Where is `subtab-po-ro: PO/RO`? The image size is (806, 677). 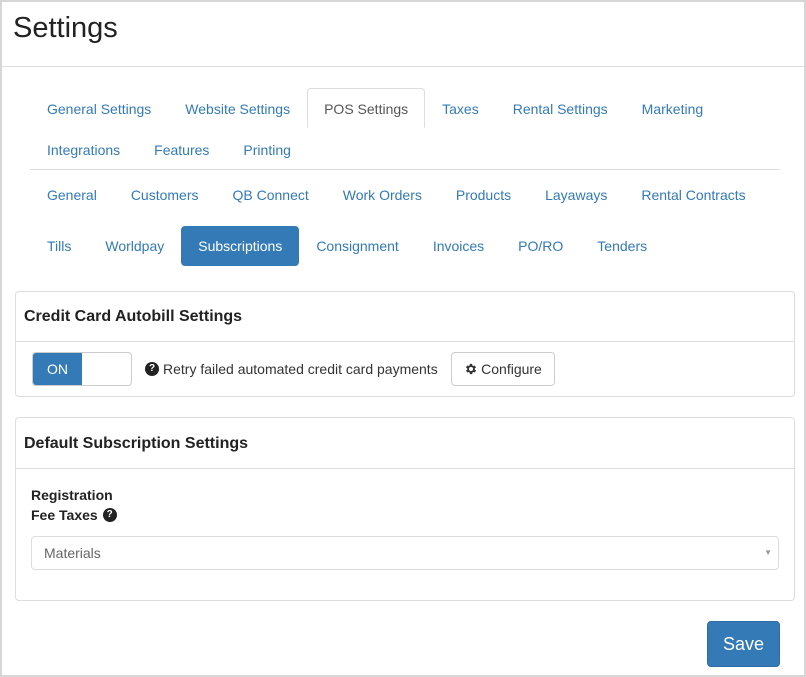 subtab-po-ro: PO/RO is located at coordinates (540, 246).